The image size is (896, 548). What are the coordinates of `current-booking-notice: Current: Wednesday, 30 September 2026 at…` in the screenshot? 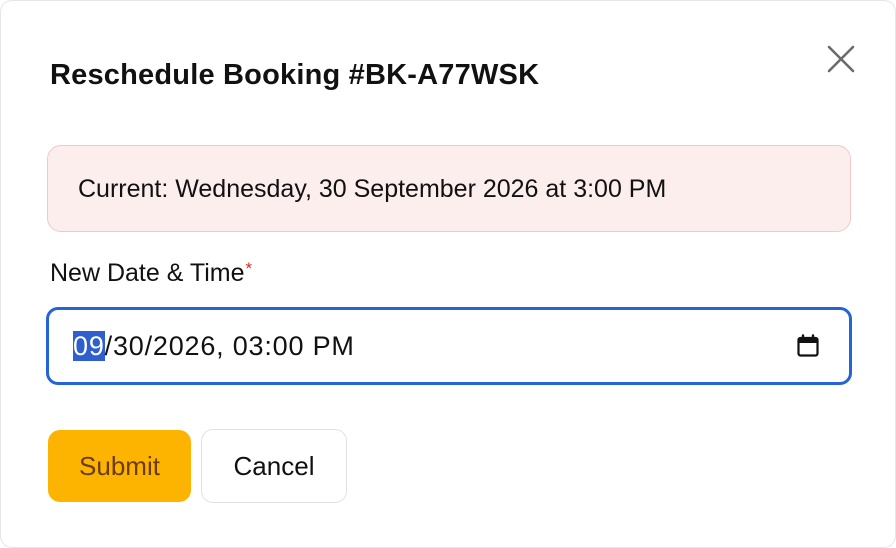 It's located at (449, 188).